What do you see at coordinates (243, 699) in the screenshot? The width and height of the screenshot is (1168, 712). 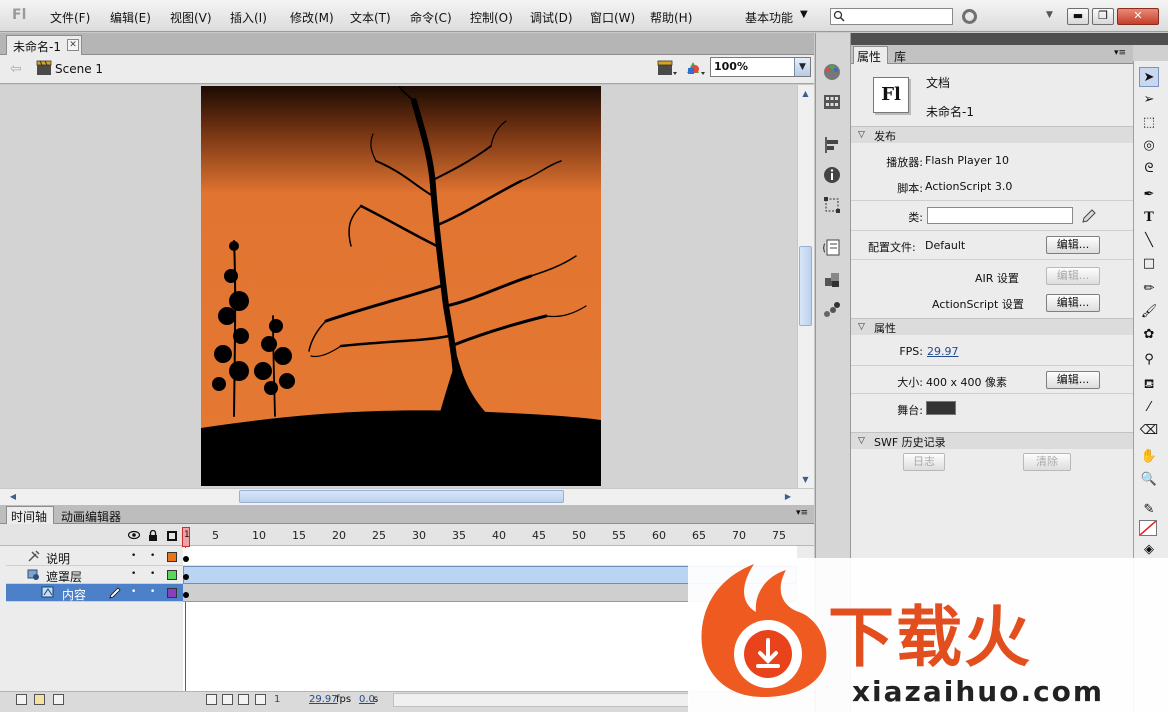 I see `onion-outline-icon` at bounding box center [243, 699].